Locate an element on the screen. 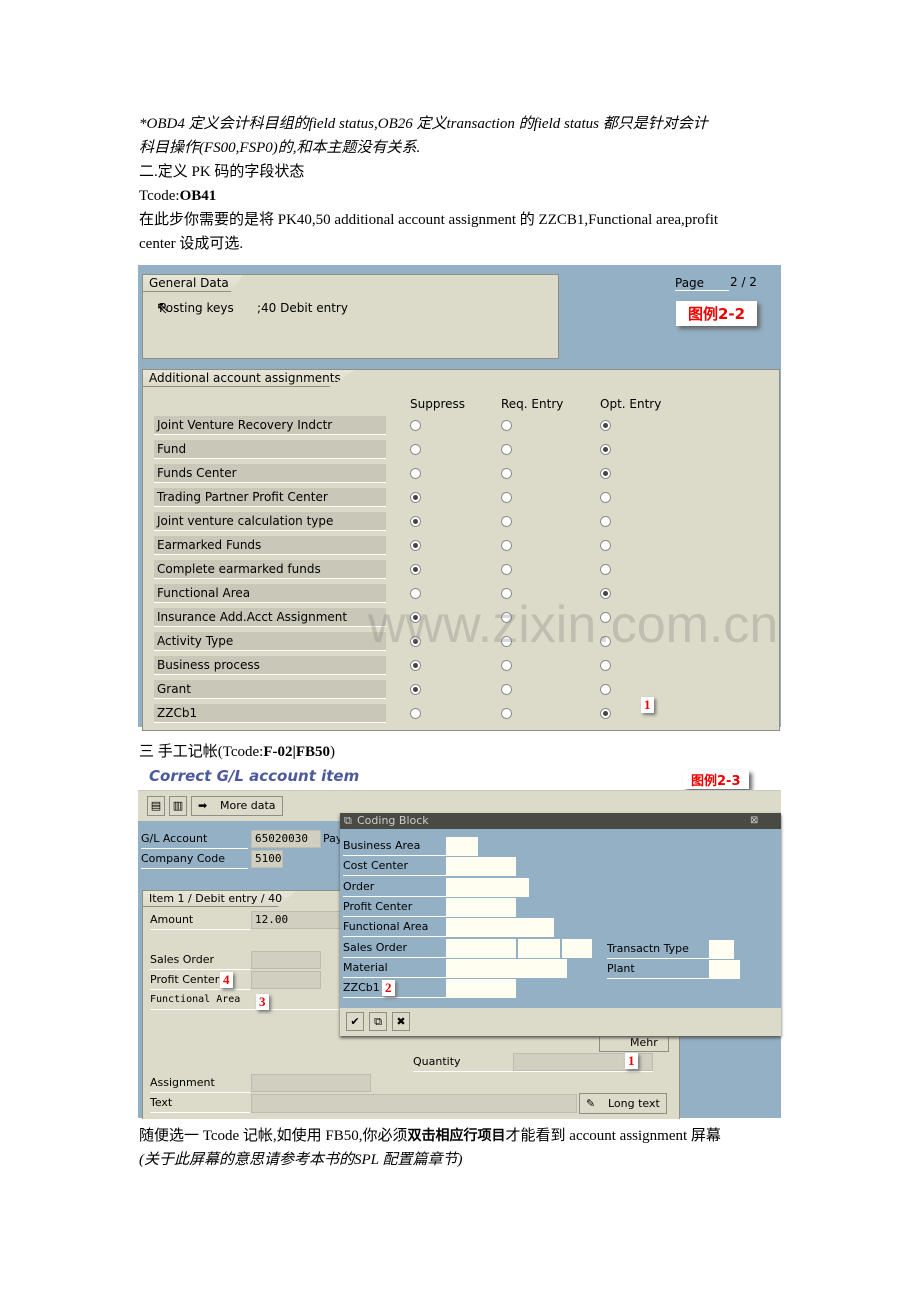 This screenshot has width=920, height=1302. column-suppress: Suppress is located at coordinates (438, 404).